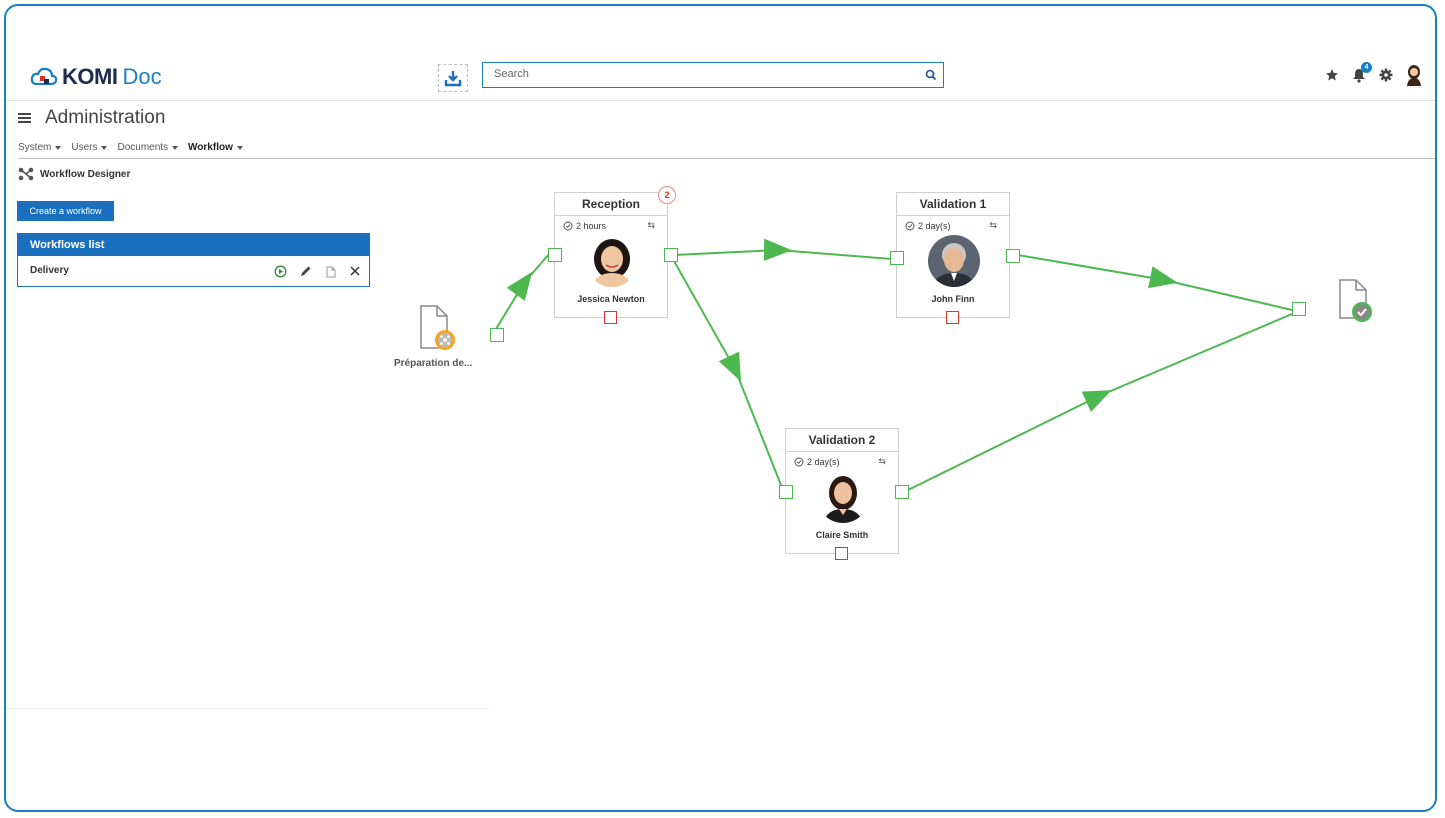 The image size is (1445, 818). Describe the element at coordinates (1332, 77) in the screenshot. I see `star-icon` at that location.